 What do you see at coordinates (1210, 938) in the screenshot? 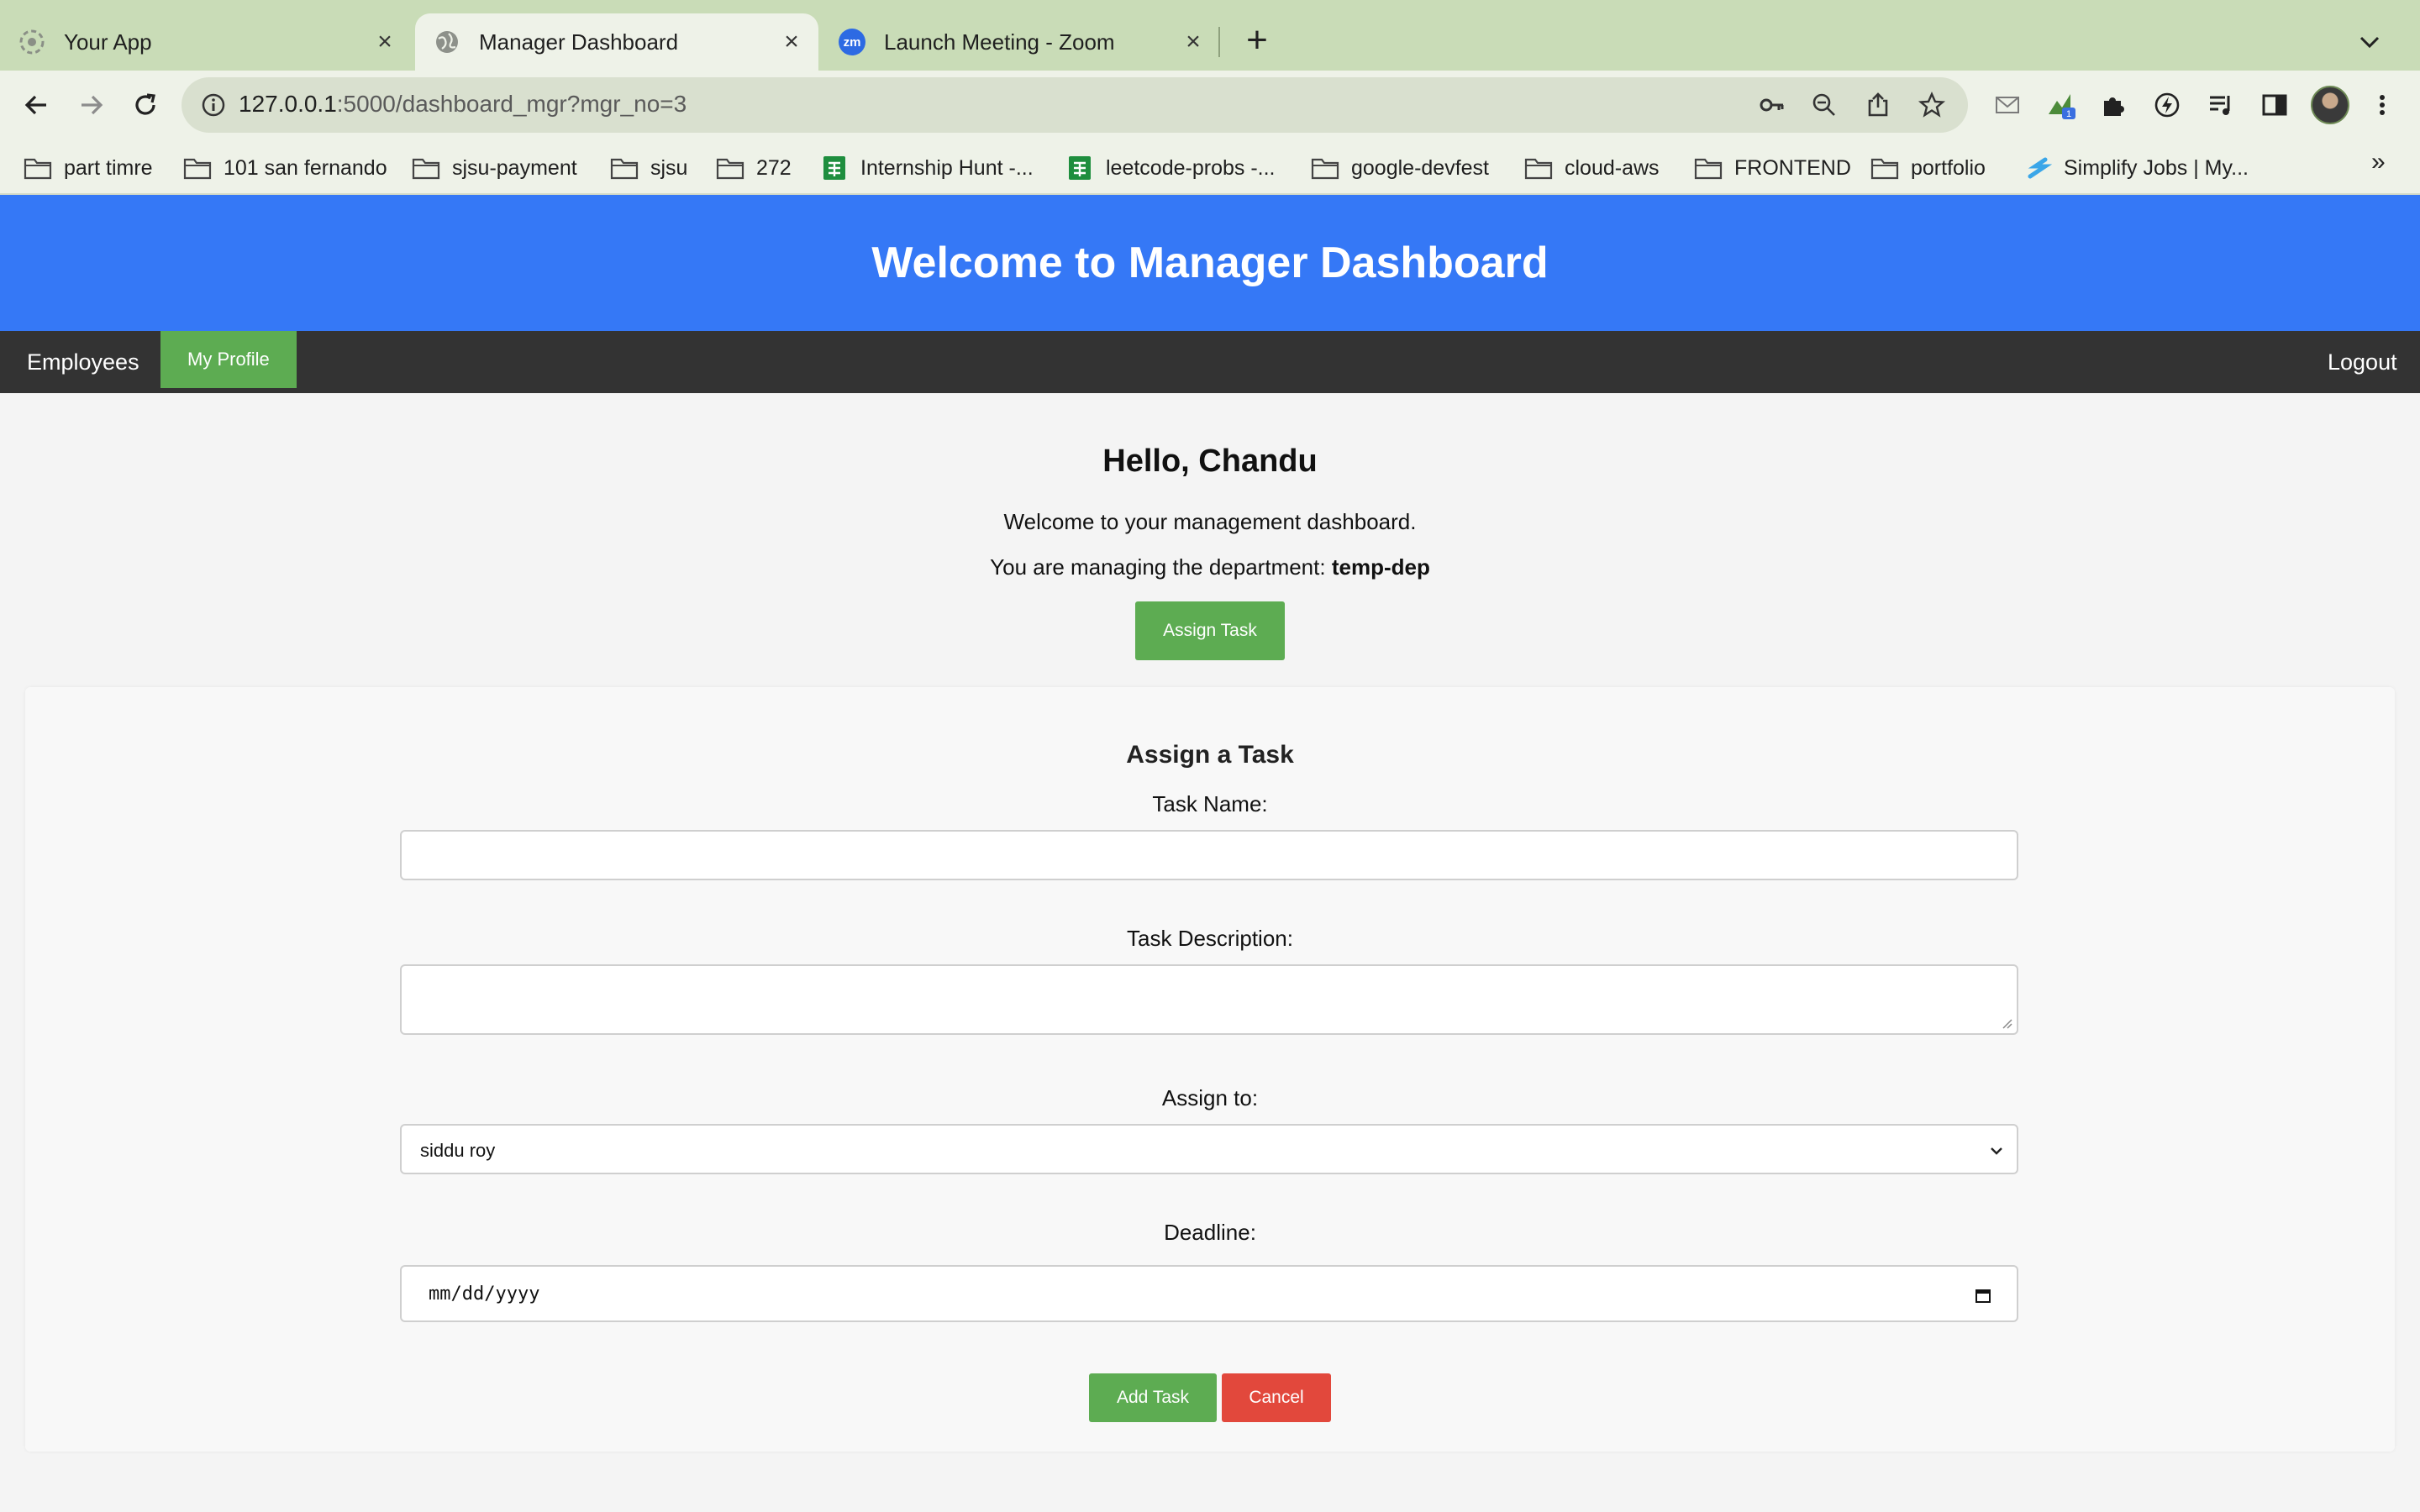
I see `task-description-label: Task Description:` at bounding box center [1210, 938].